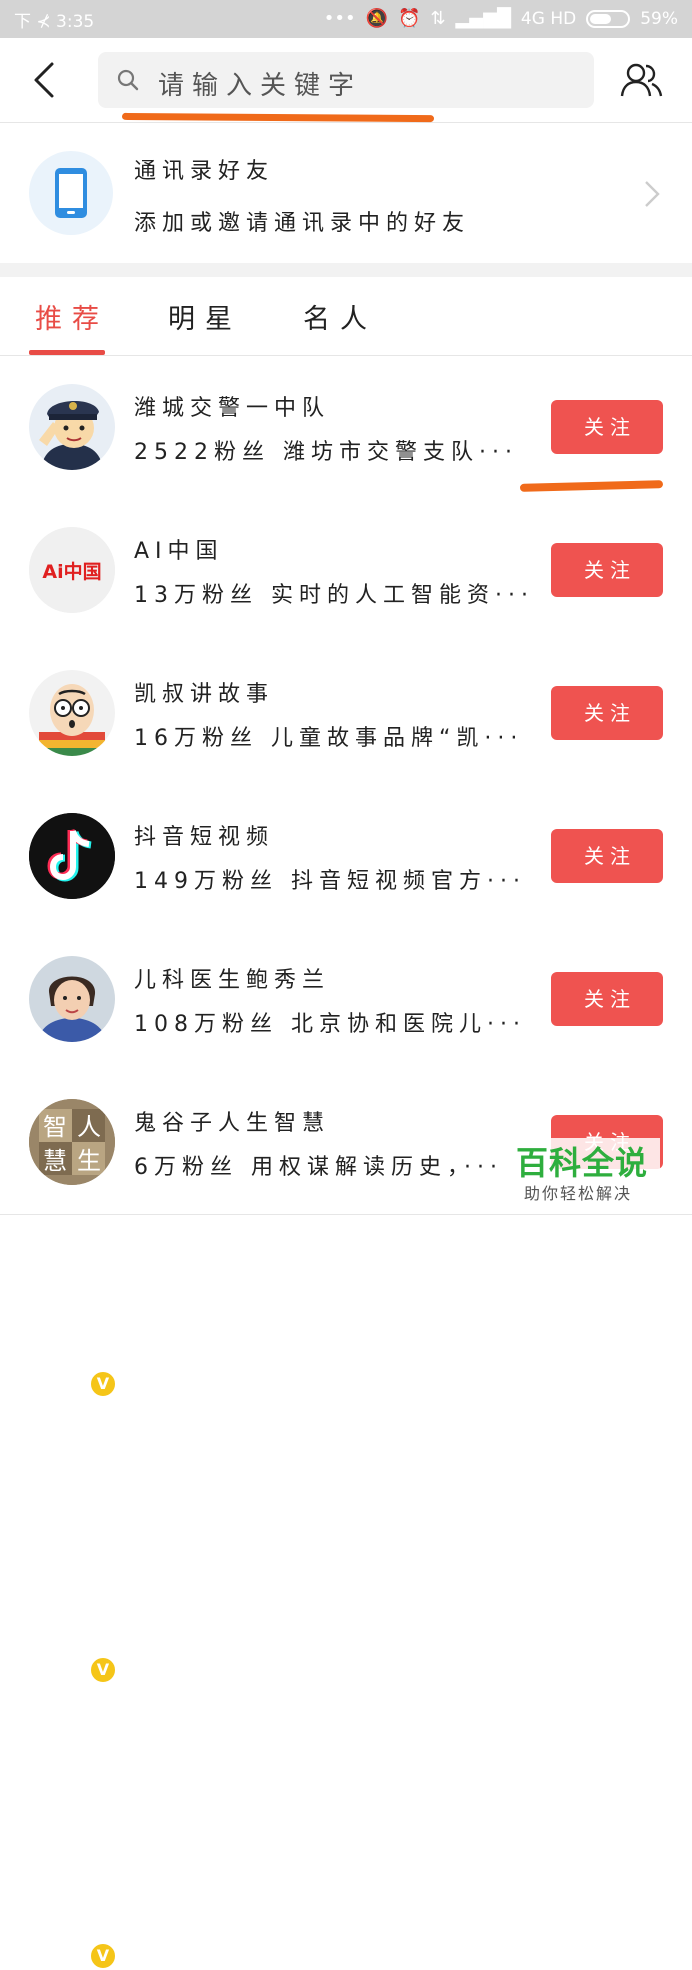  What do you see at coordinates (346, 270) in the screenshot?
I see `section-divider` at bounding box center [346, 270].